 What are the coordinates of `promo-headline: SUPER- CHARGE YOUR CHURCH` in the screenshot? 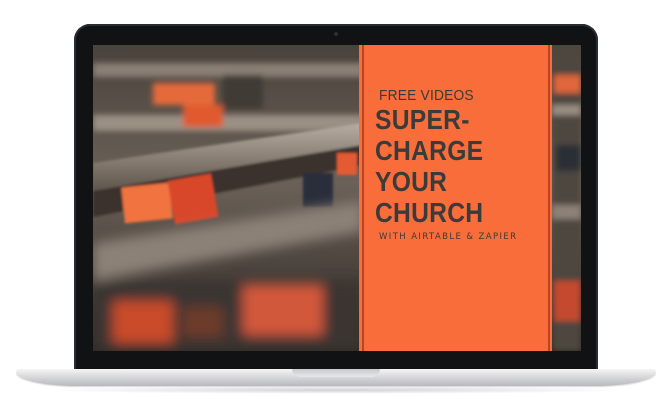 It's located at (460, 166).